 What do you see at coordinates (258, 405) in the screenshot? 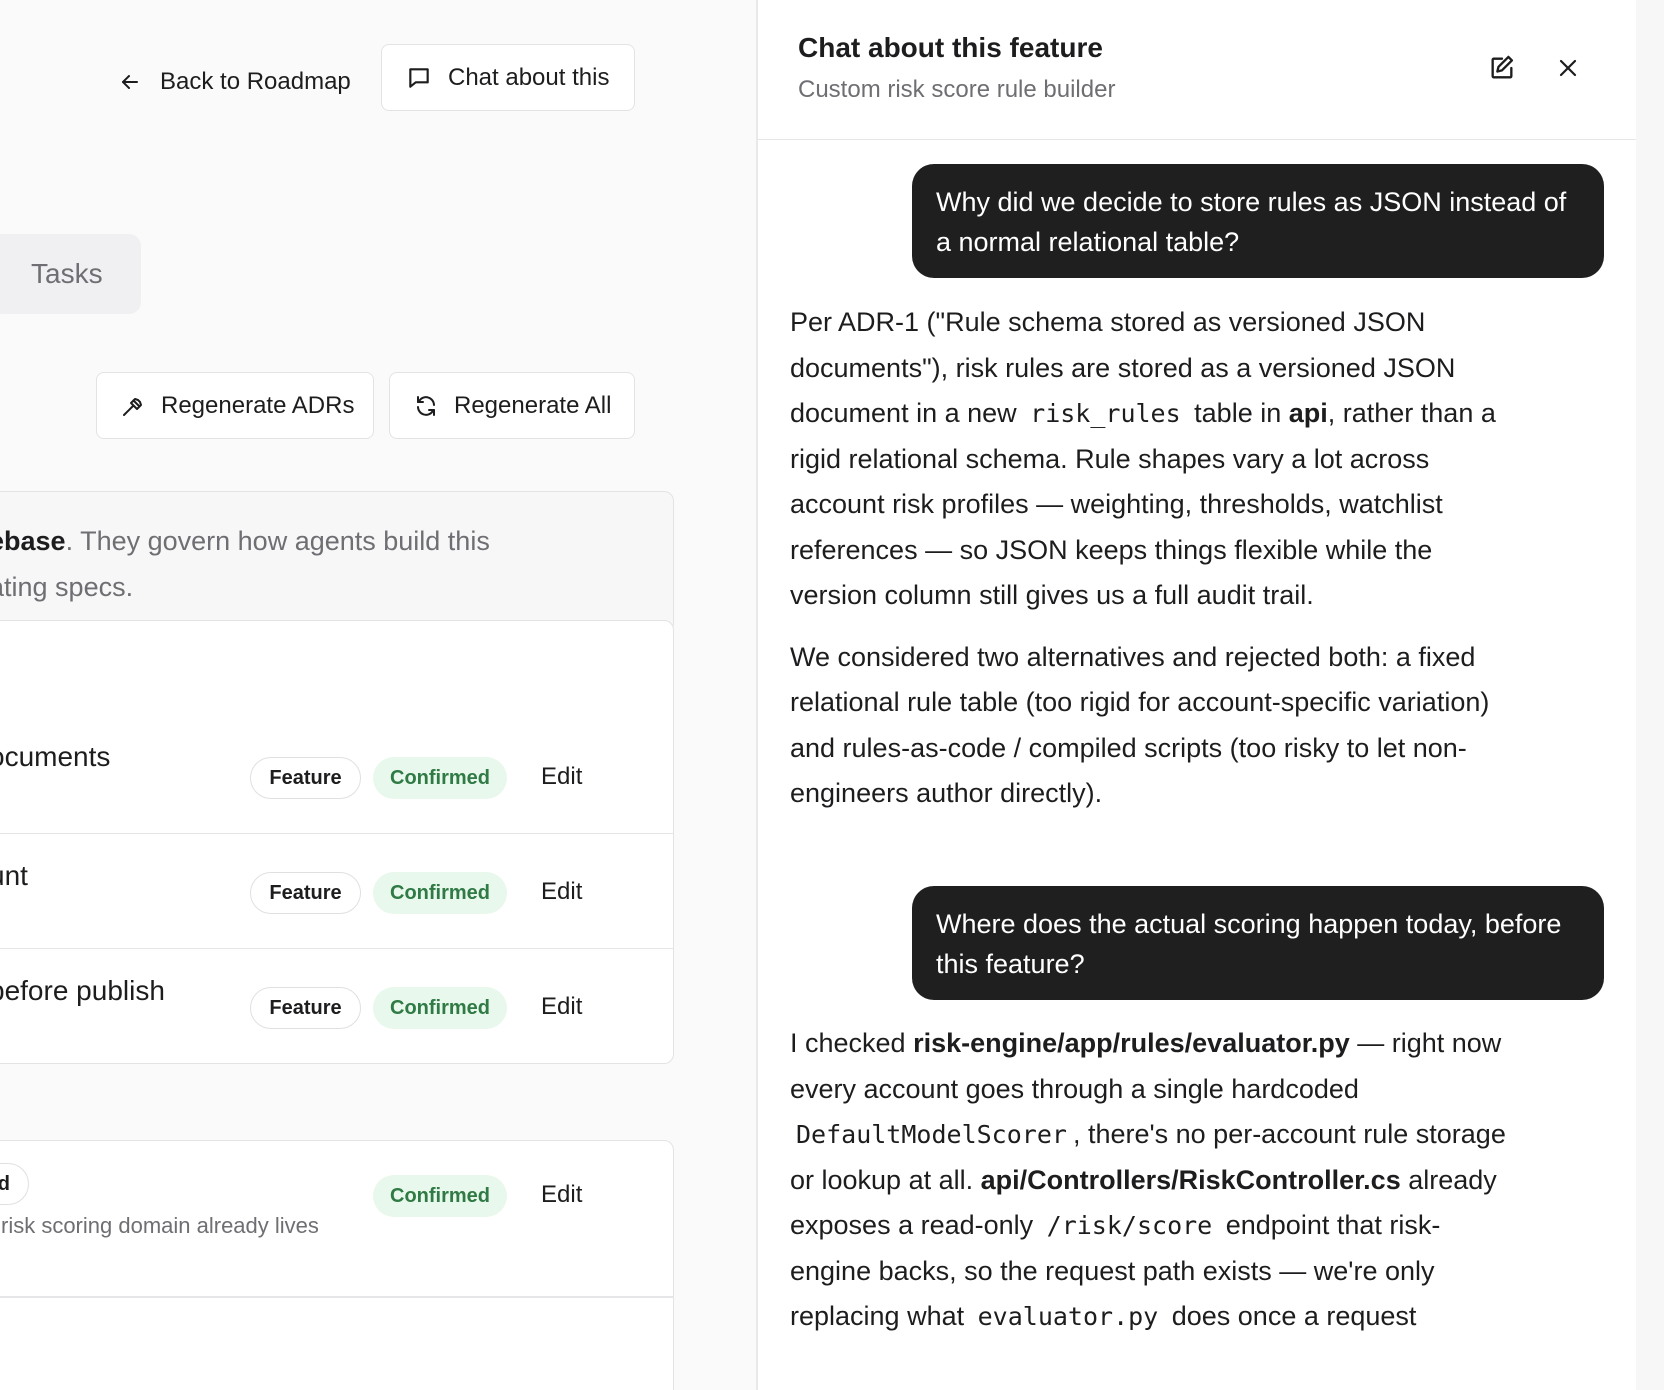
I see `regenerate-adrs-label: Regenerate ADRs` at bounding box center [258, 405].